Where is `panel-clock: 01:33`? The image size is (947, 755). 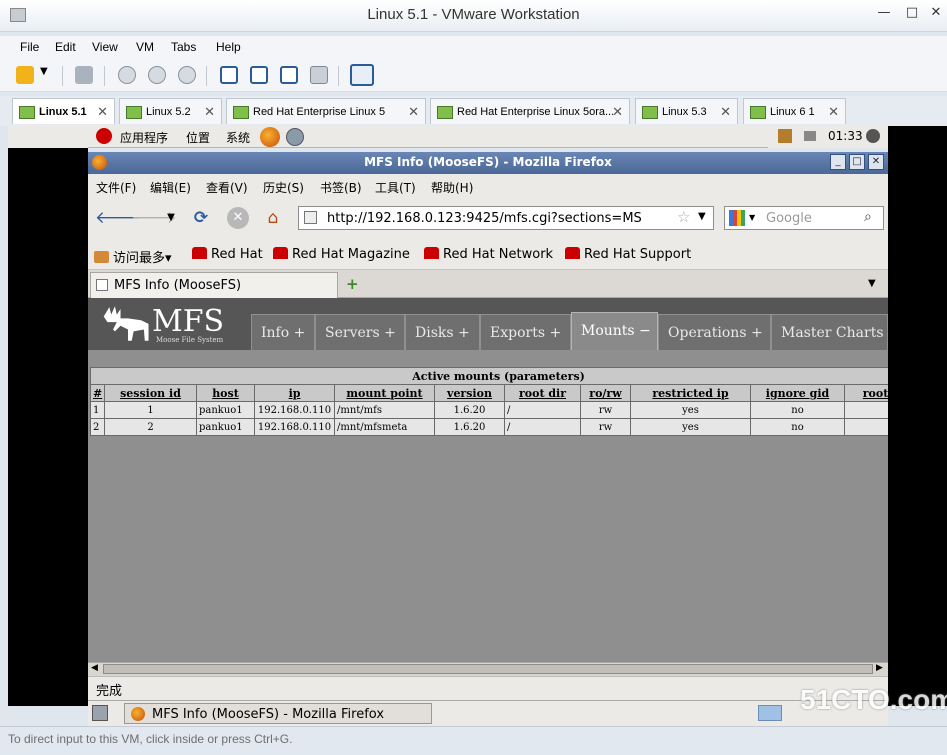 panel-clock: 01:33 is located at coordinates (845, 136).